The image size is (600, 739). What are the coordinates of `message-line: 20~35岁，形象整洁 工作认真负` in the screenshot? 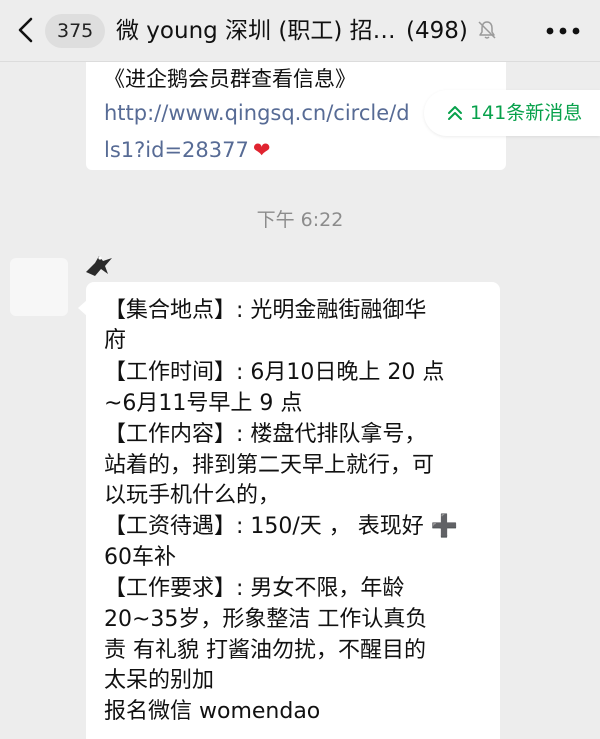 It's located at (266, 619).